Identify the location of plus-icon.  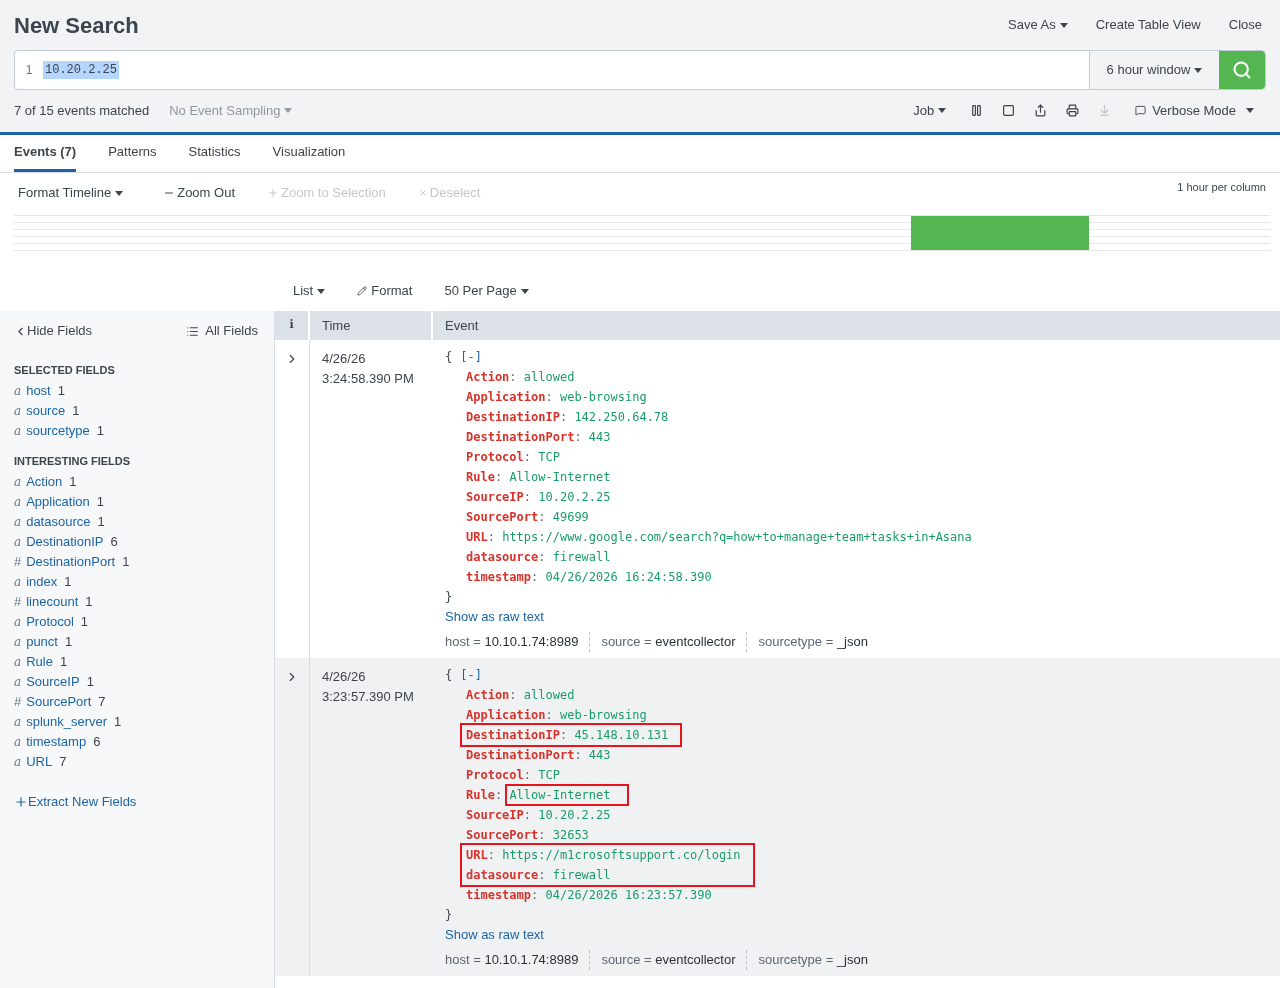
(21, 801).